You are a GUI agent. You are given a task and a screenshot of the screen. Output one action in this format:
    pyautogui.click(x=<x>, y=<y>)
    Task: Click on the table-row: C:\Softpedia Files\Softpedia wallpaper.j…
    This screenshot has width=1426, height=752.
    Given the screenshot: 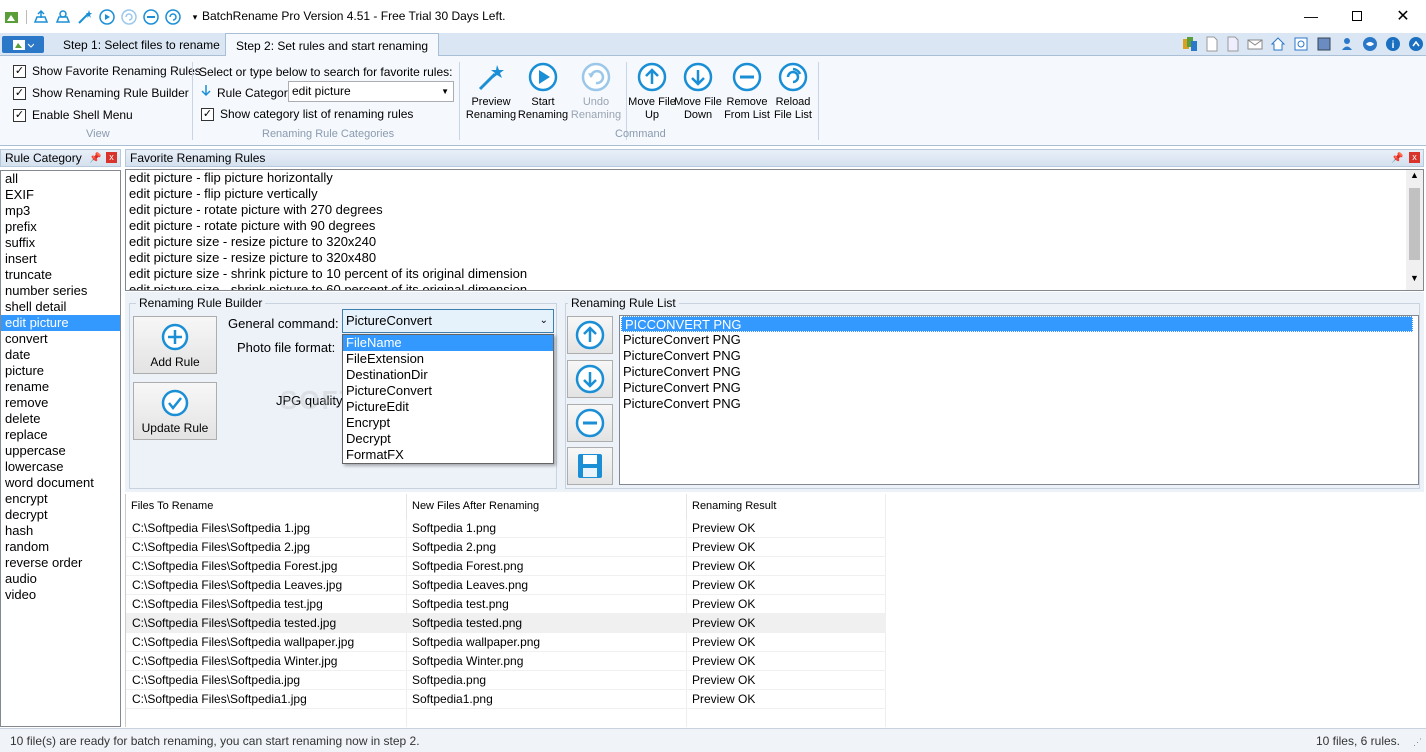 What is the action you would take?
    pyautogui.click(x=506, y=642)
    